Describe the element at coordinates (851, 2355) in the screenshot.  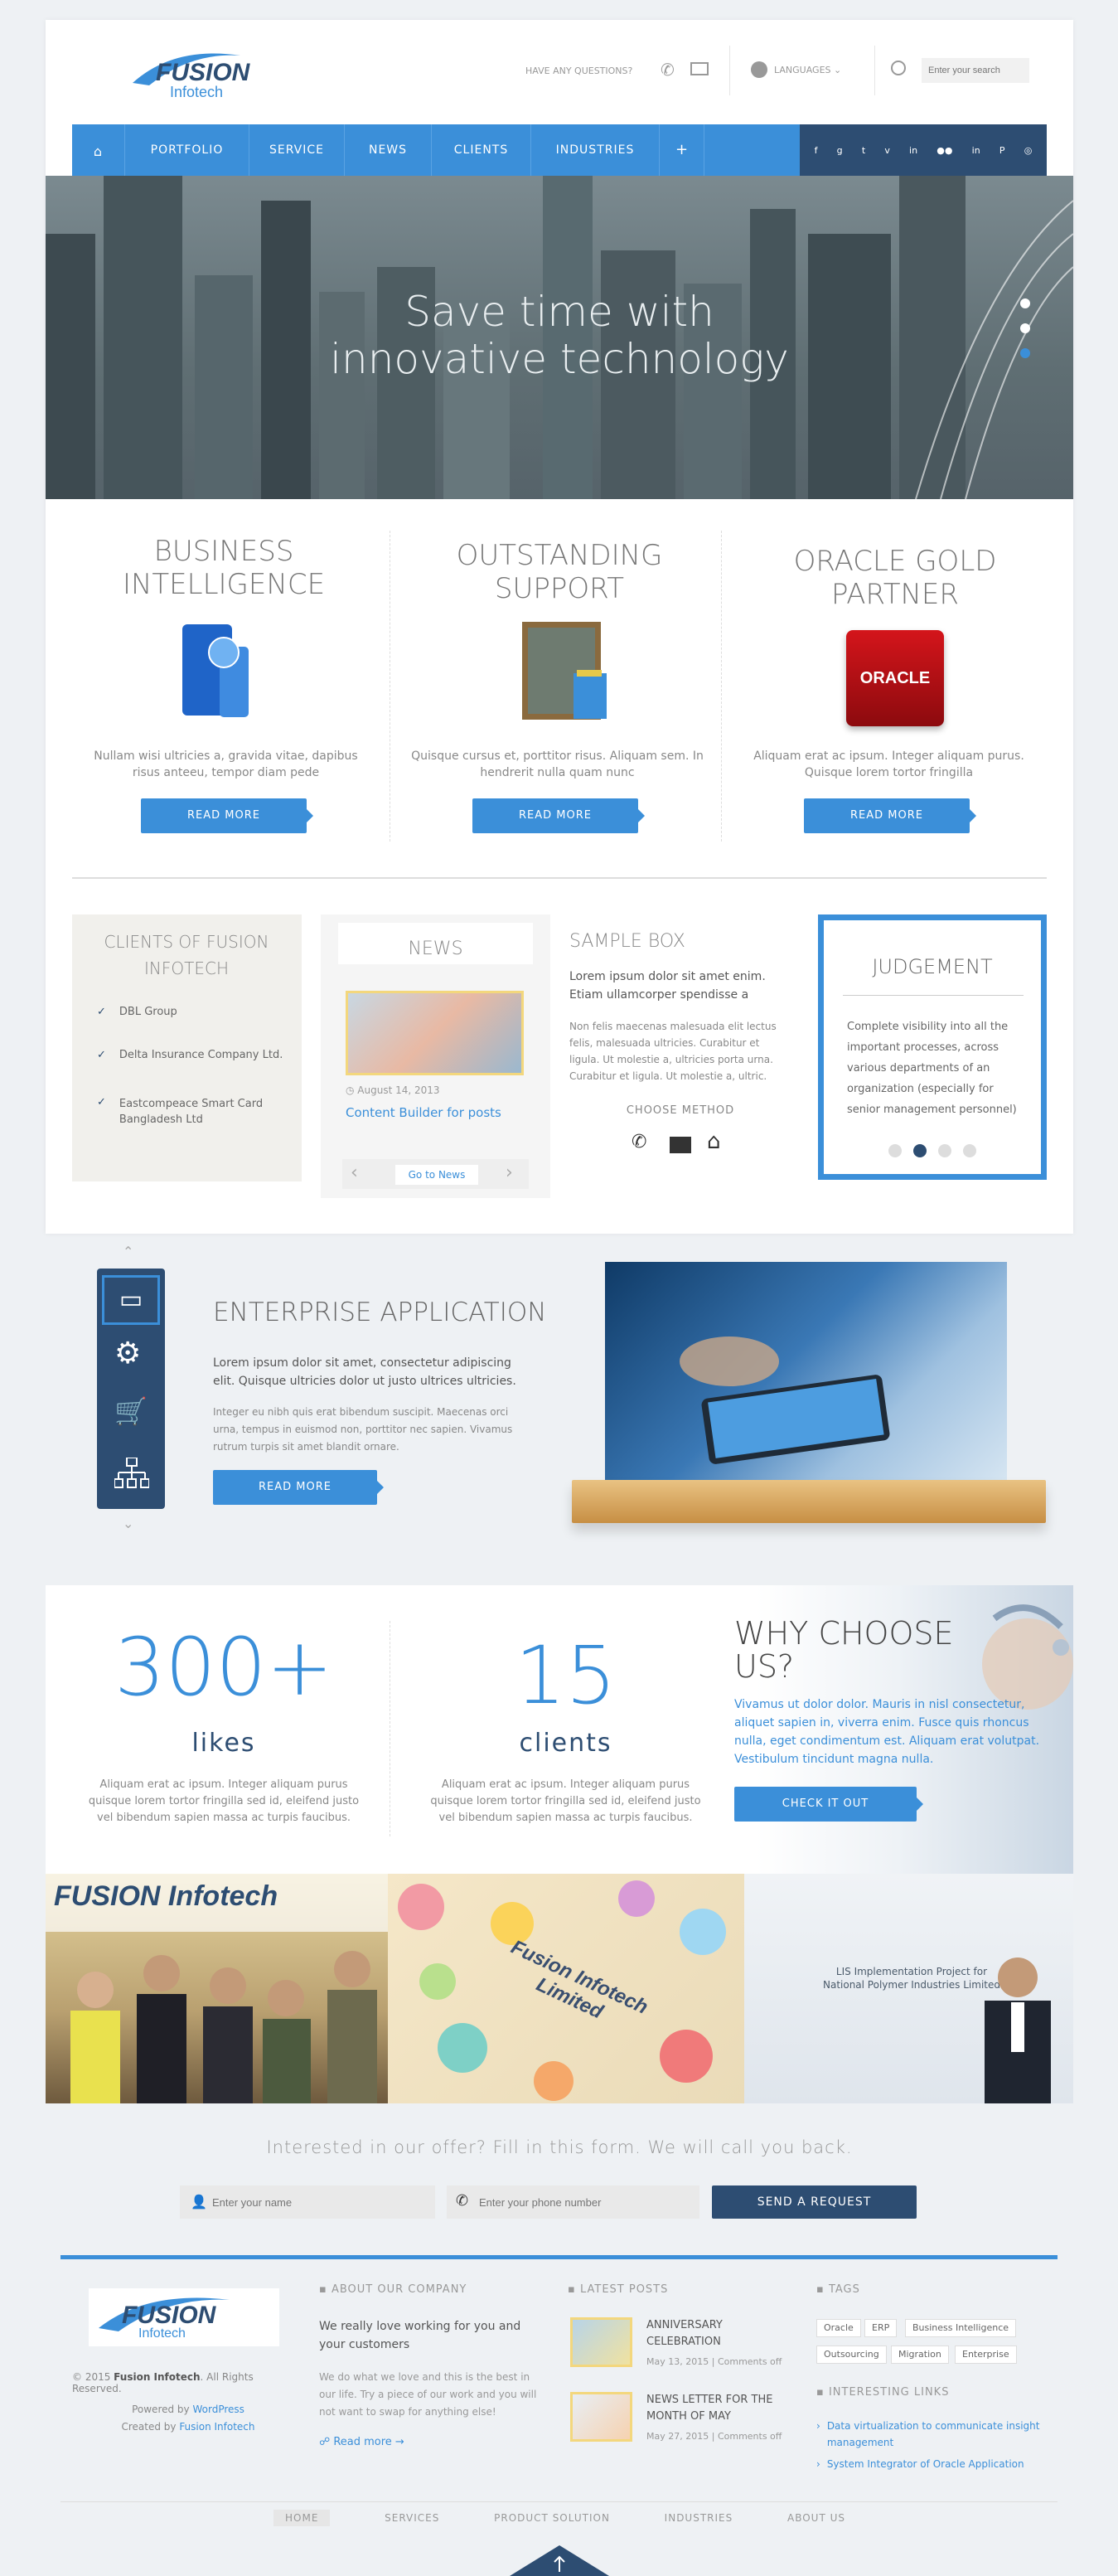
I see `tag-outsourcing: Outsourcing` at that location.